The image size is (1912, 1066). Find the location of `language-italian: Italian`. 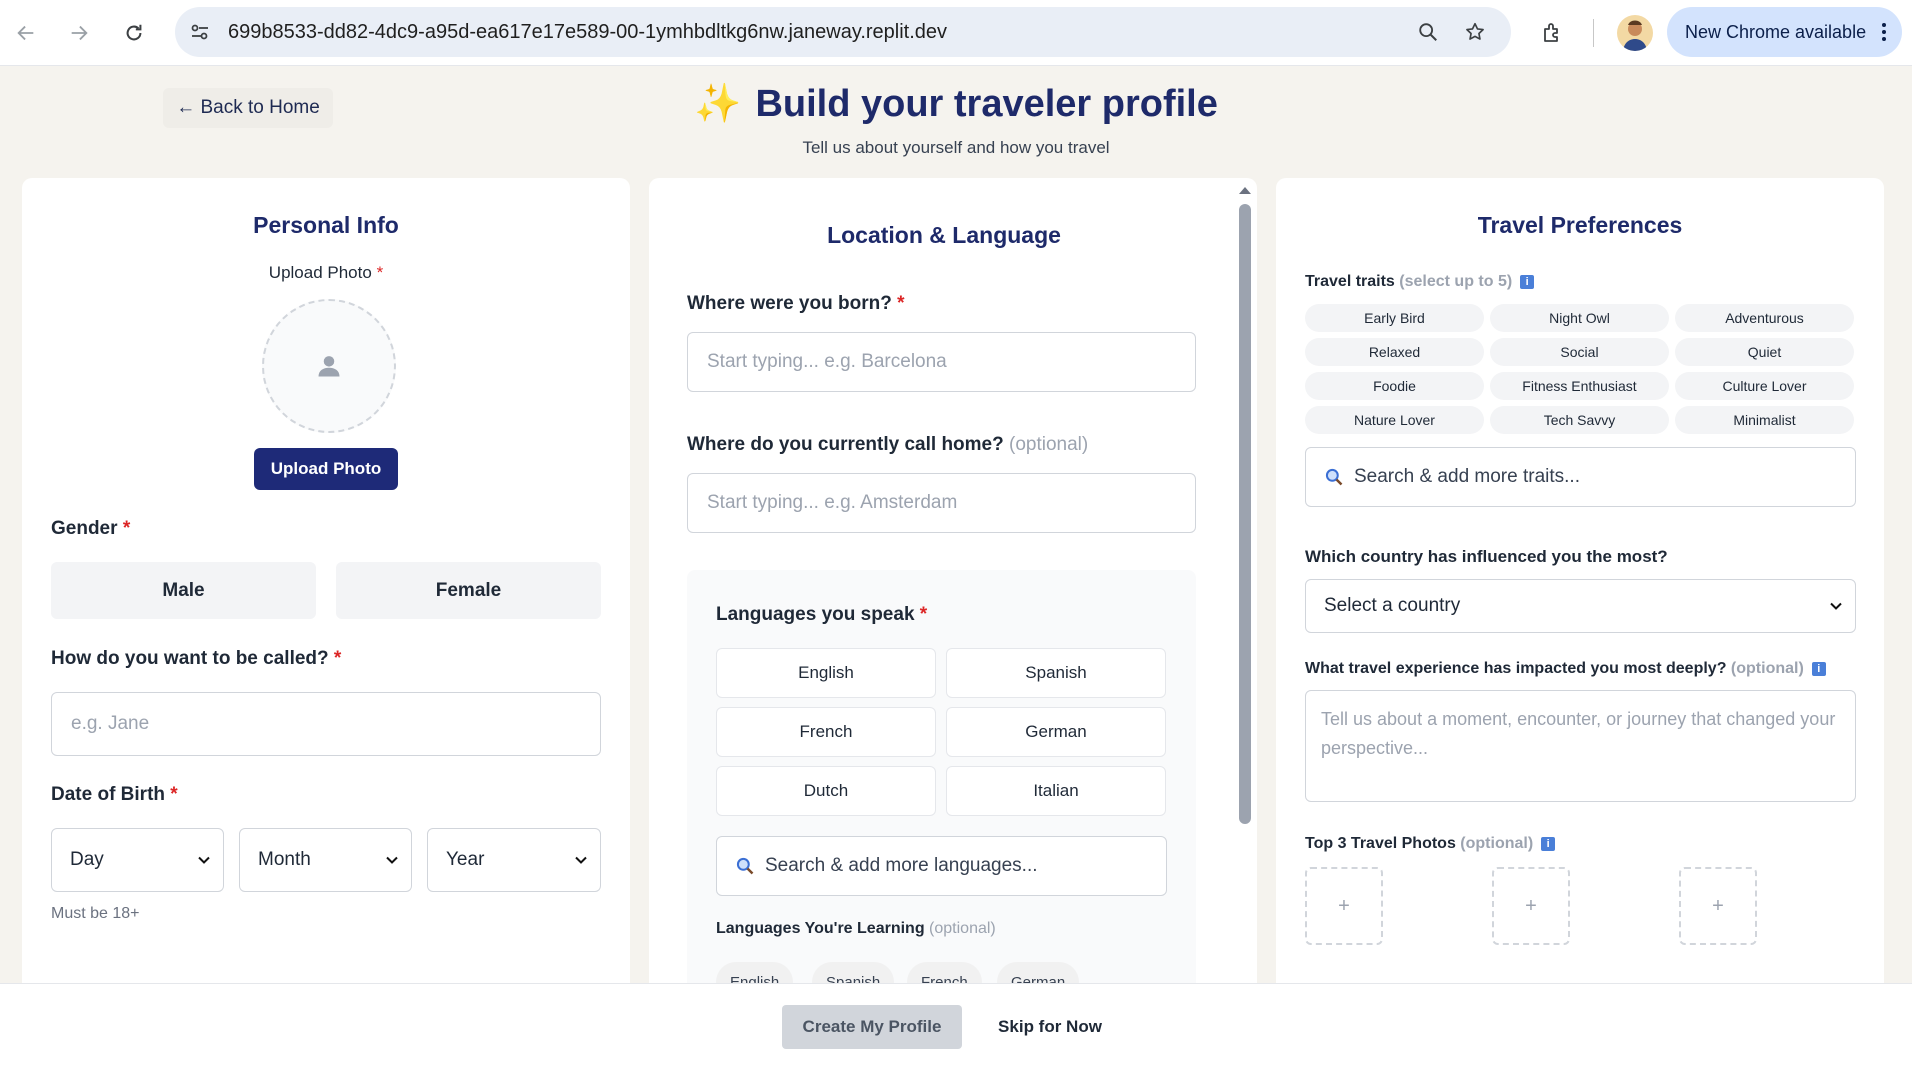

language-italian: Italian is located at coordinates (1056, 791).